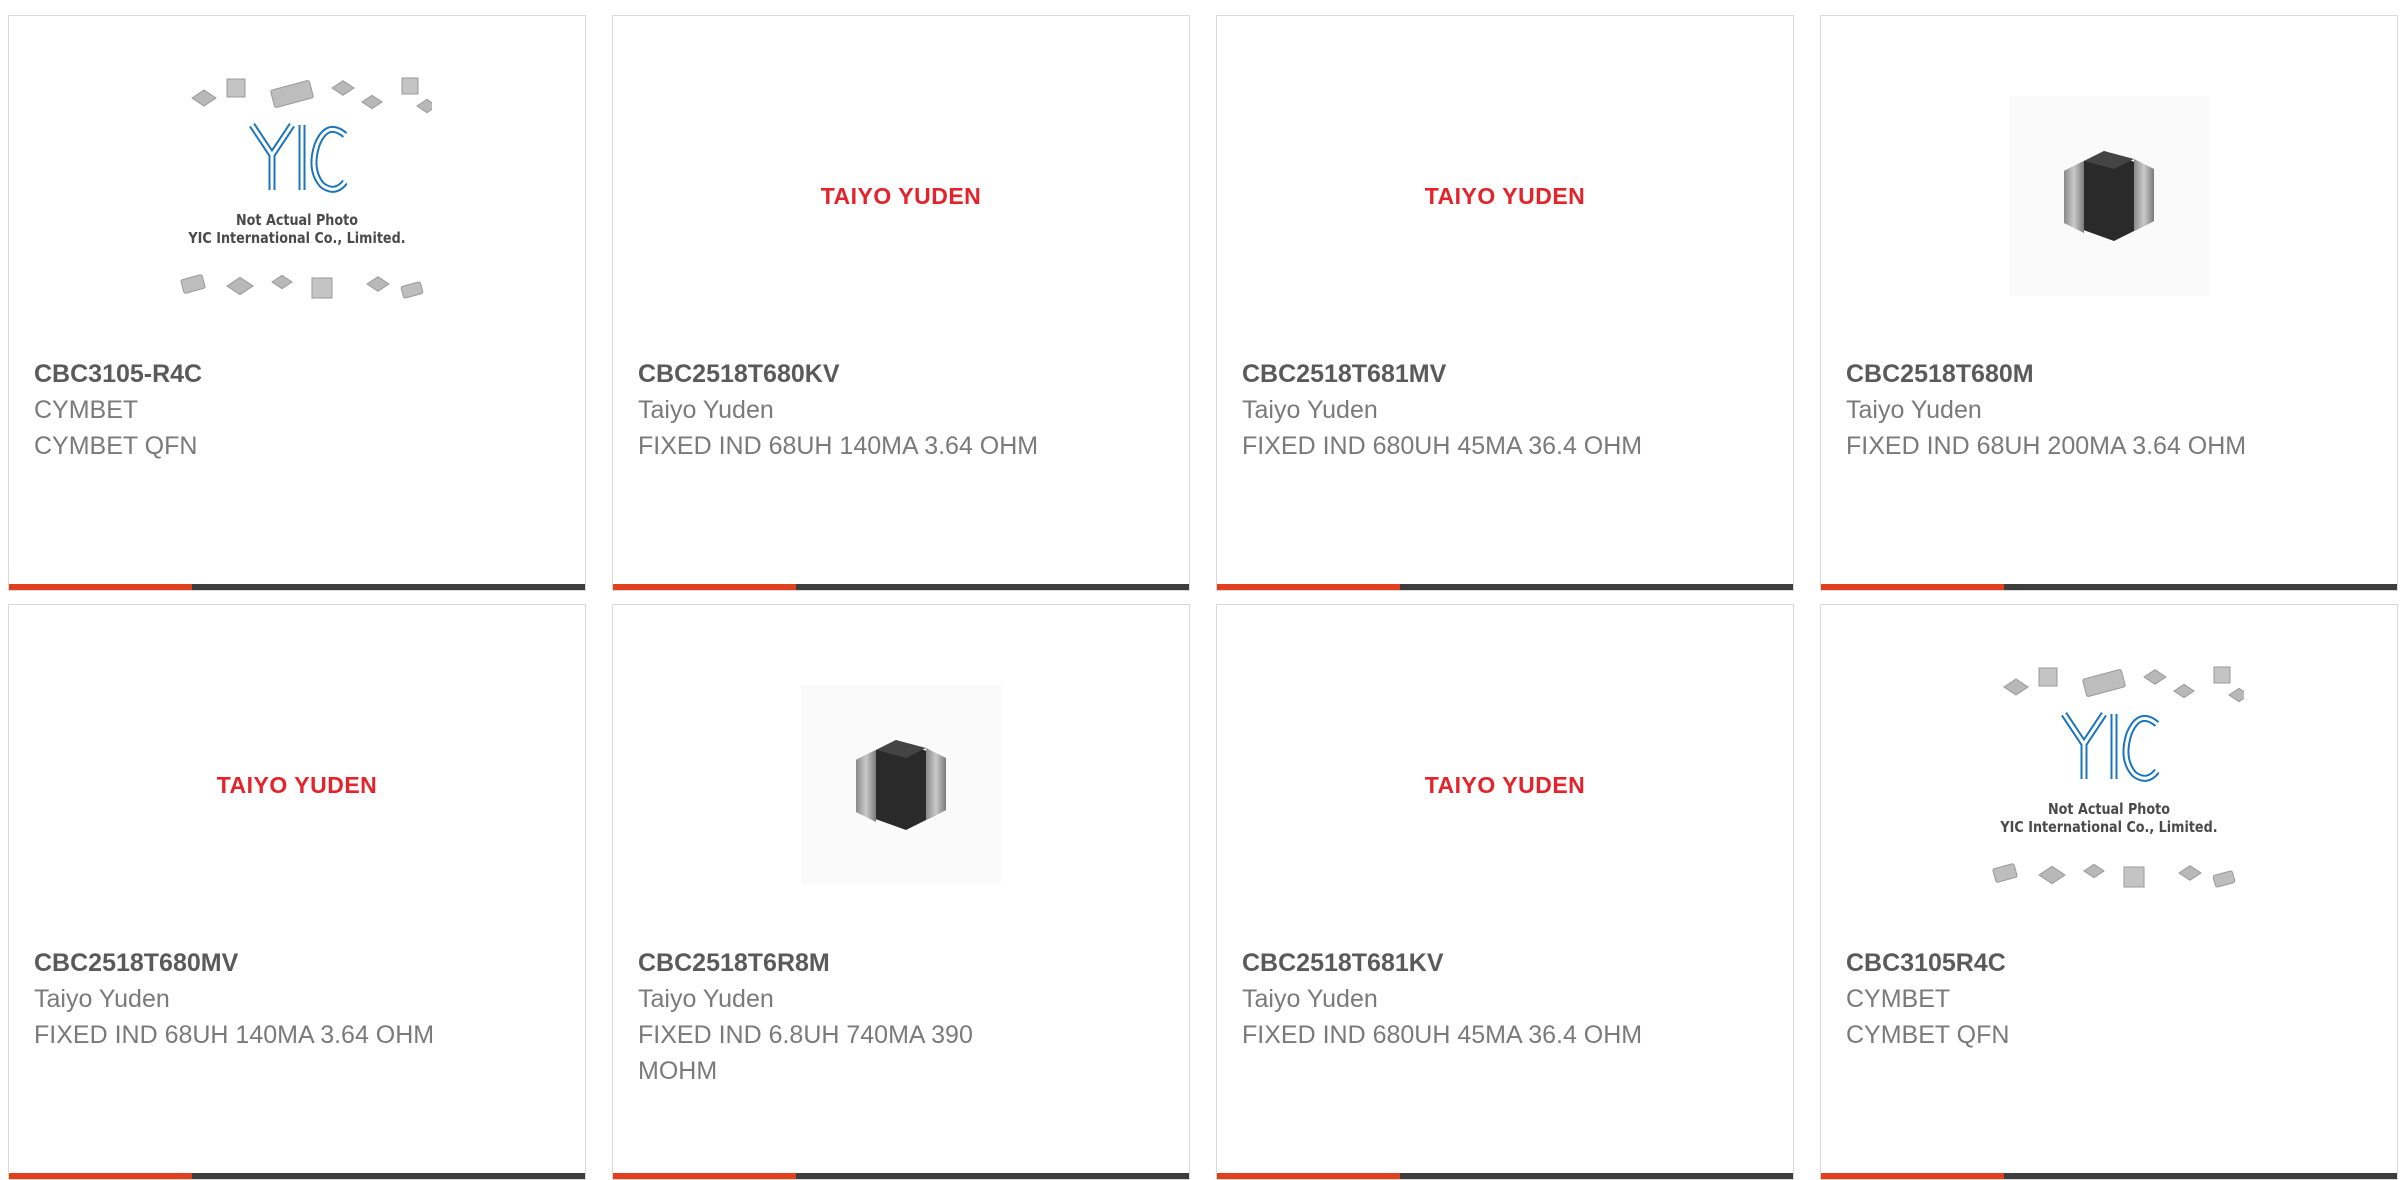 This screenshot has width=2400, height=1180. What do you see at coordinates (805, 1053) in the screenshot?
I see `description: FIXED IND 6.8UH 740MA 390 MOHM` at bounding box center [805, 1053].